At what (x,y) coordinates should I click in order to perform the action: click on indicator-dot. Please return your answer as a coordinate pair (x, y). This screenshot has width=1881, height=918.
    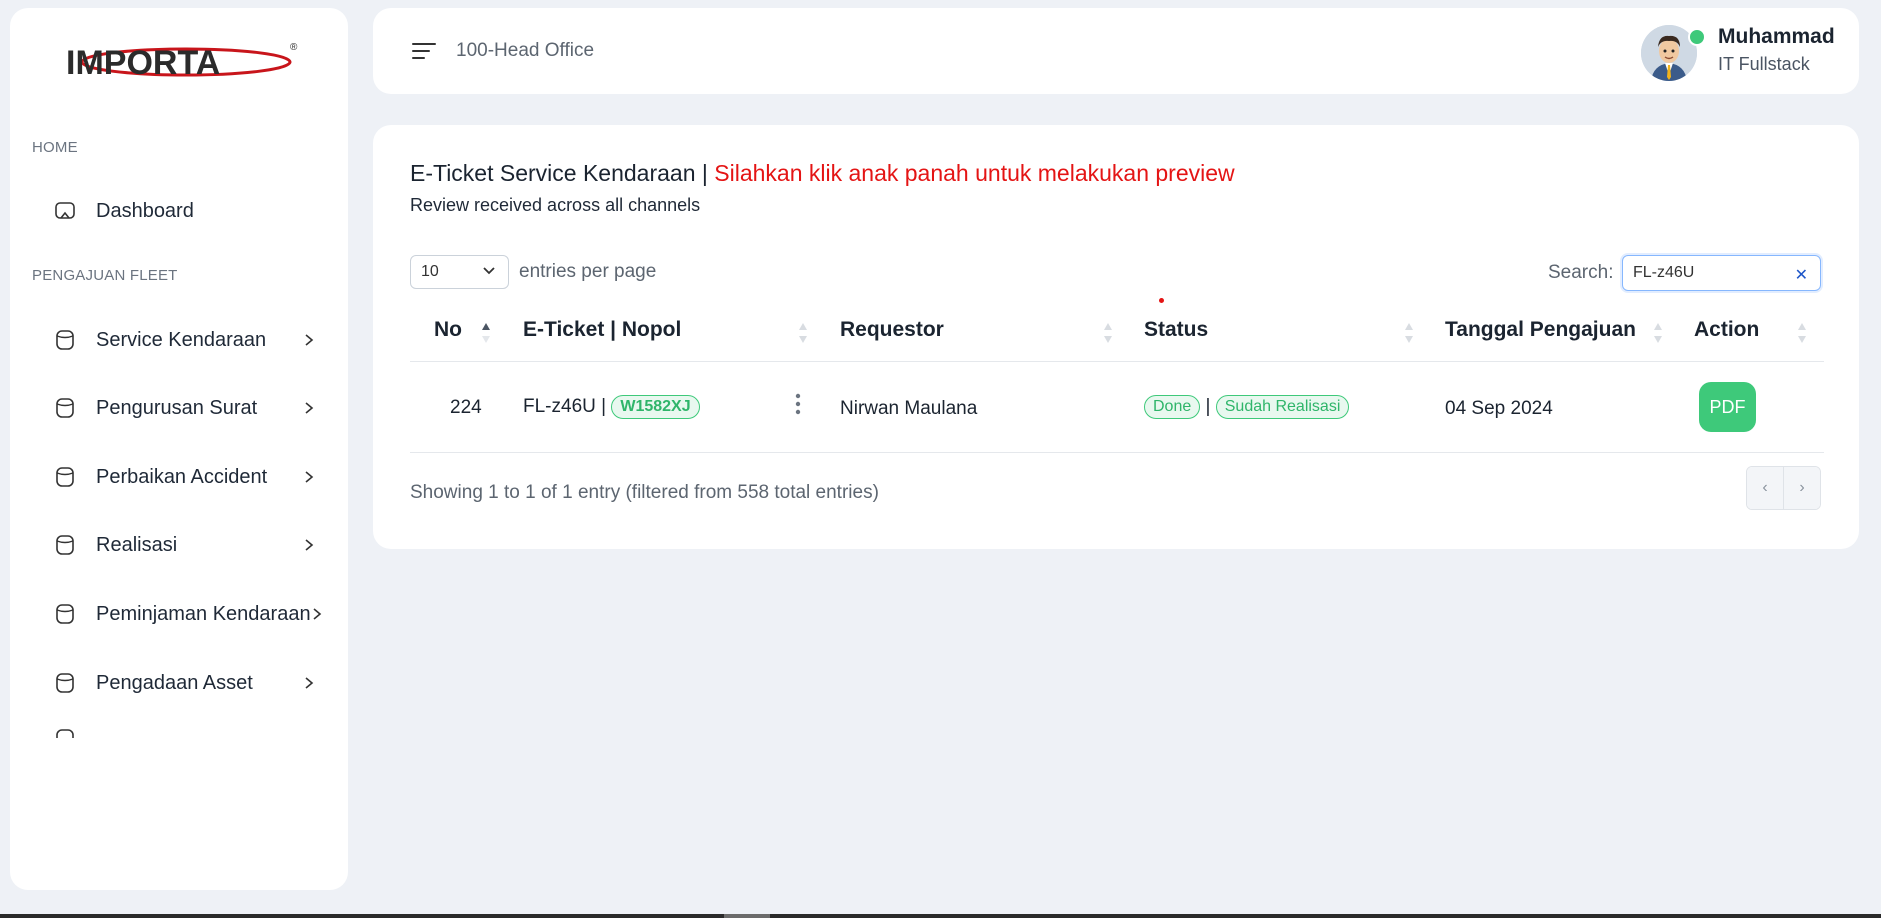
    Looking at the image, I should click on (1161, 300).